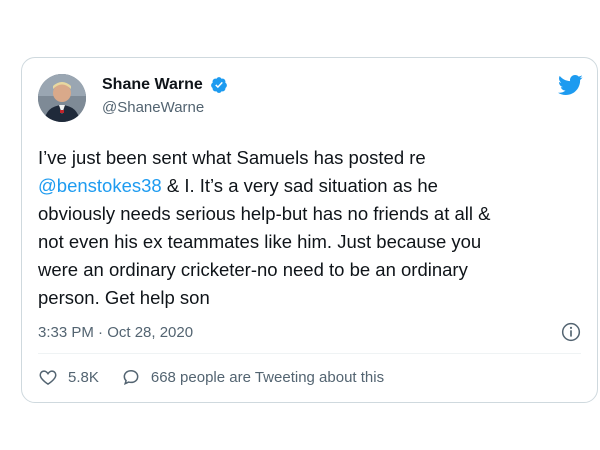 The width and height of the screenshot is (600, 450). What do you see at coordinates (571, 332) in the screenshot?
I see `info-icon` at bounding box center [571, 332].